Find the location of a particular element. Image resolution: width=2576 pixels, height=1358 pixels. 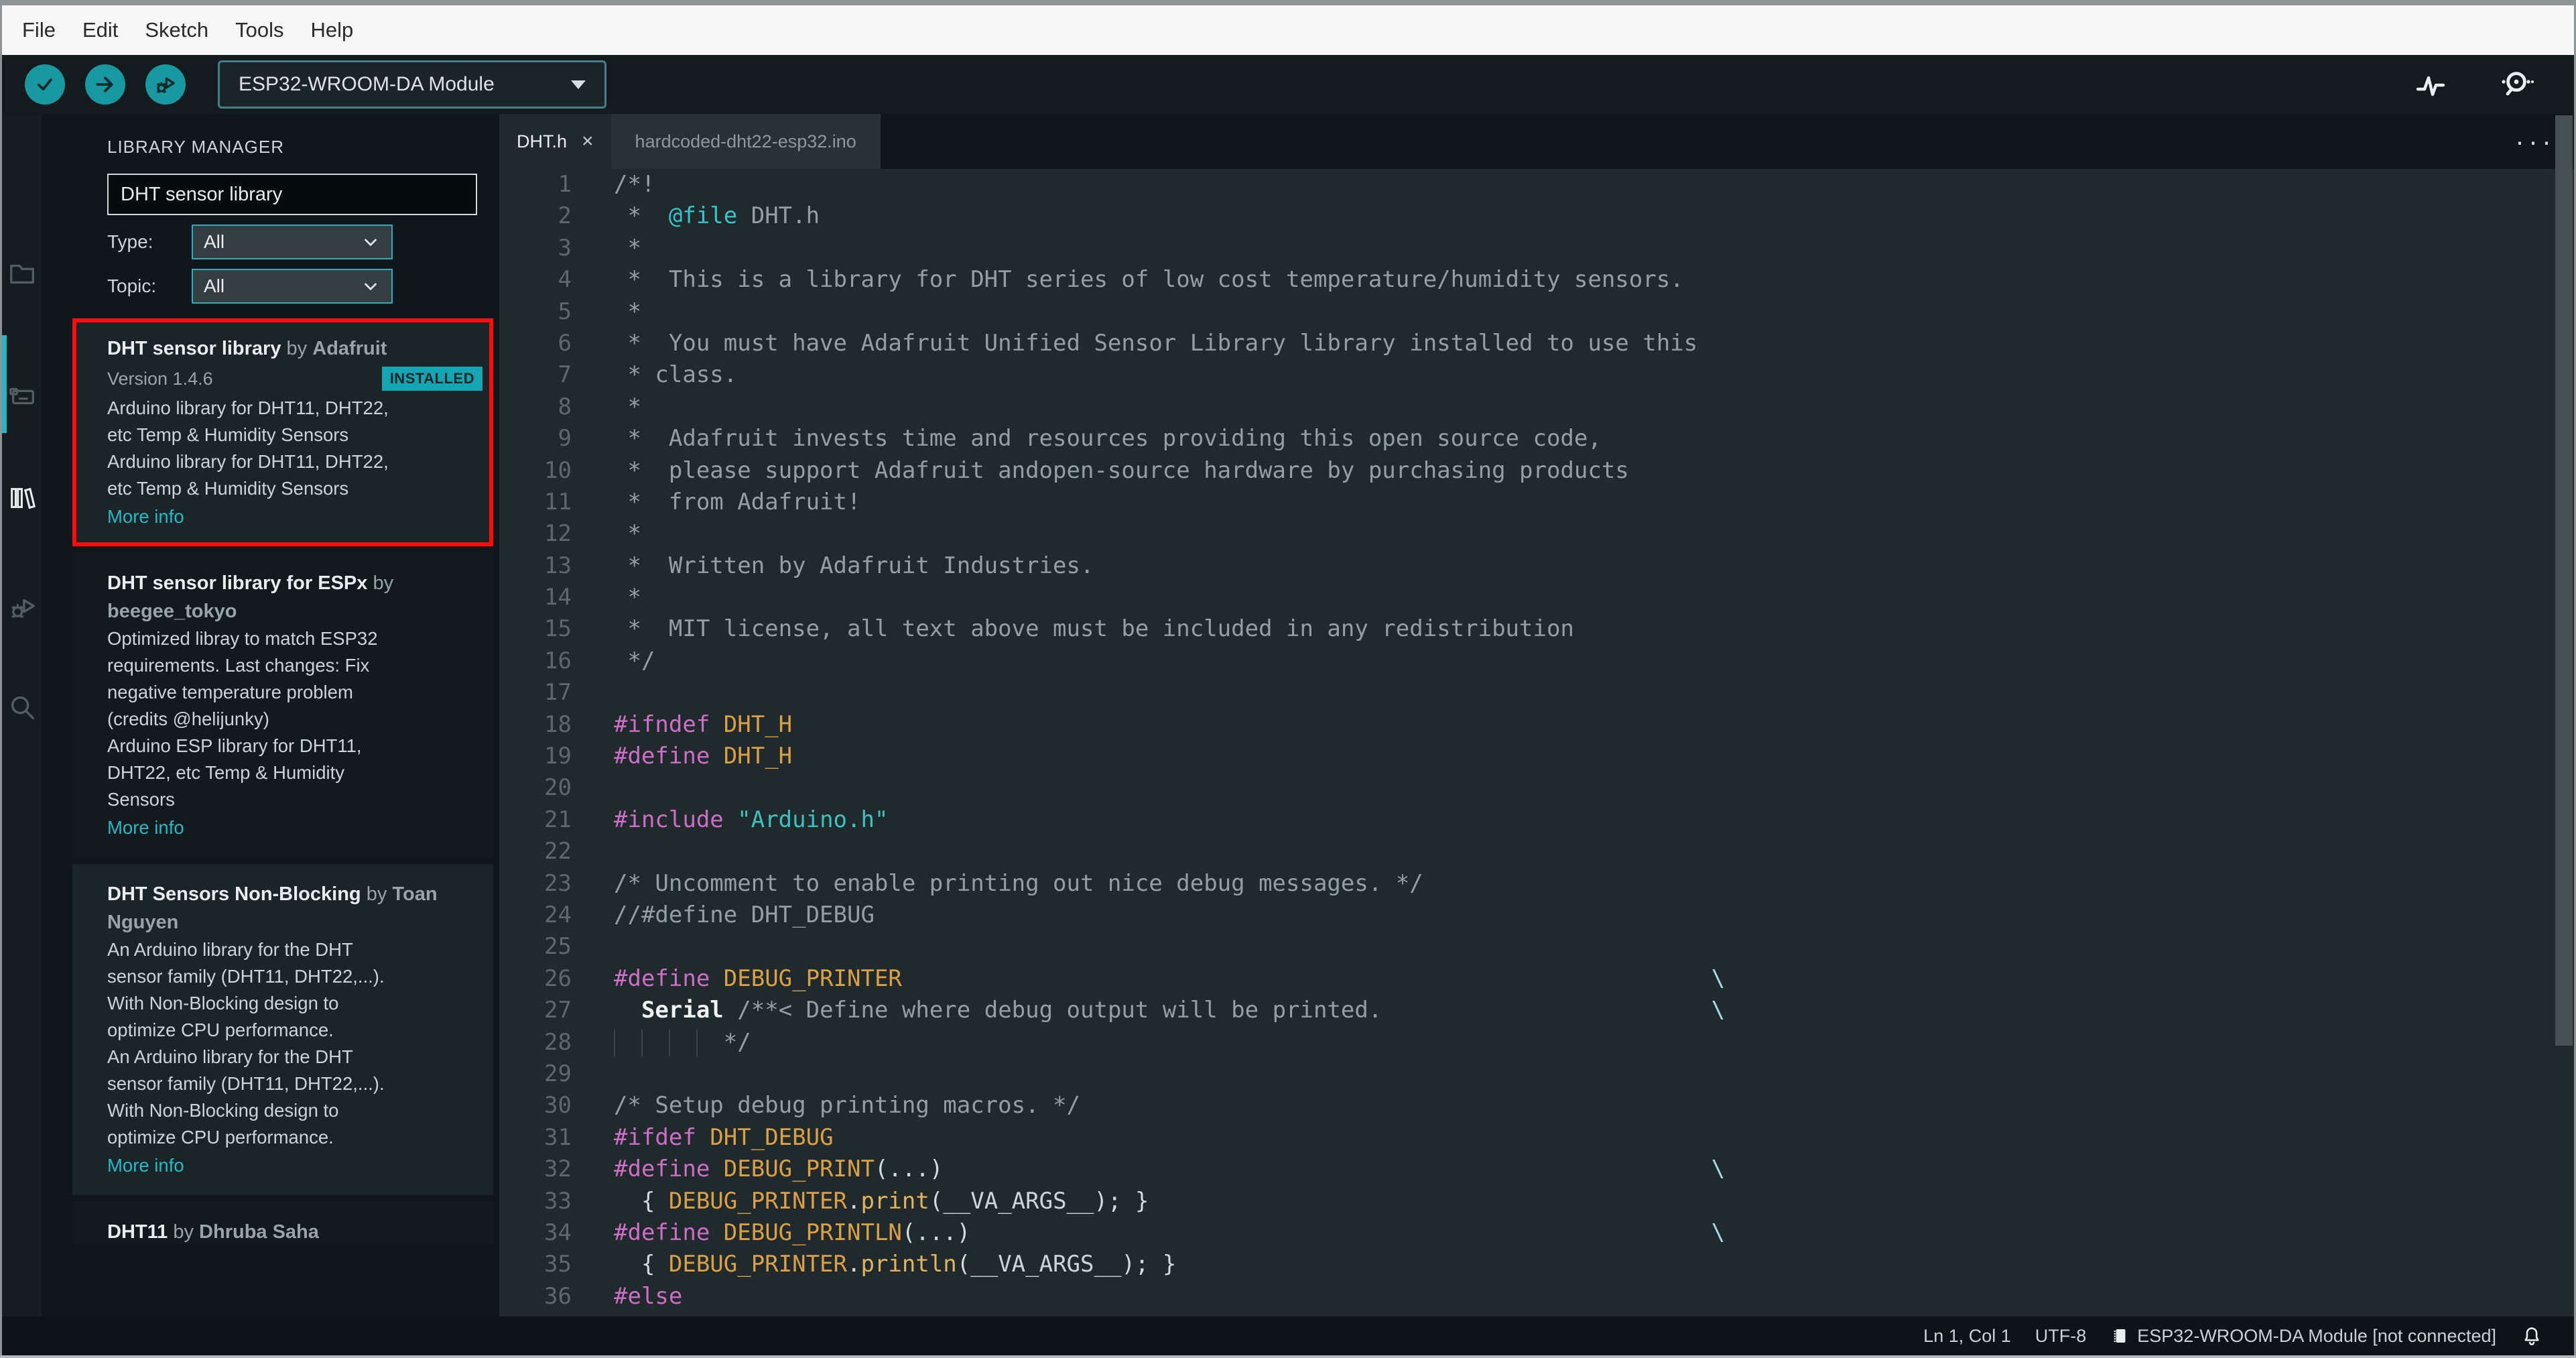

menu-bar: File Edit Sketch Tools Help is located at coordinates (1288, 30).